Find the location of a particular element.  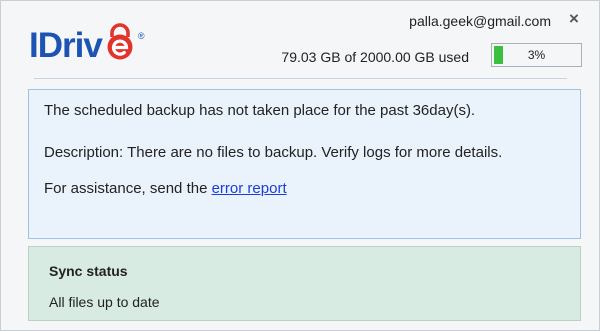

assistance-text: For assistance, send the is located at coordinates (128, 188).